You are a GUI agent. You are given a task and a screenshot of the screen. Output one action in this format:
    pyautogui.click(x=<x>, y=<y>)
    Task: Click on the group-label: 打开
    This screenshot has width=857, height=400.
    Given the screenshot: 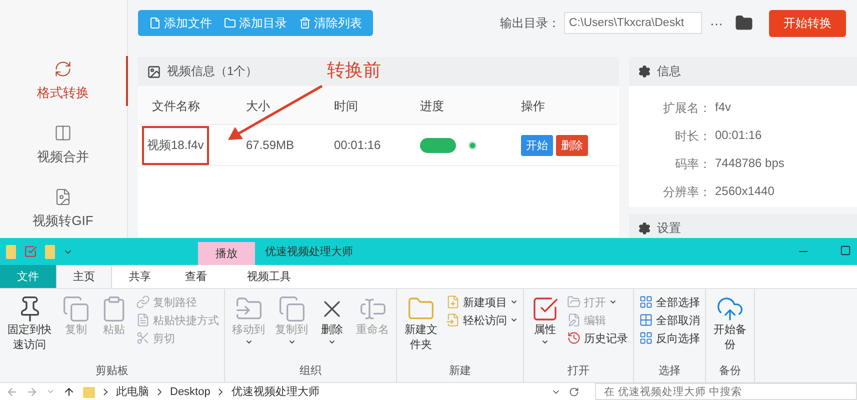 What is the action you would take?
    pyautogui.click(x=578, y=371)
    